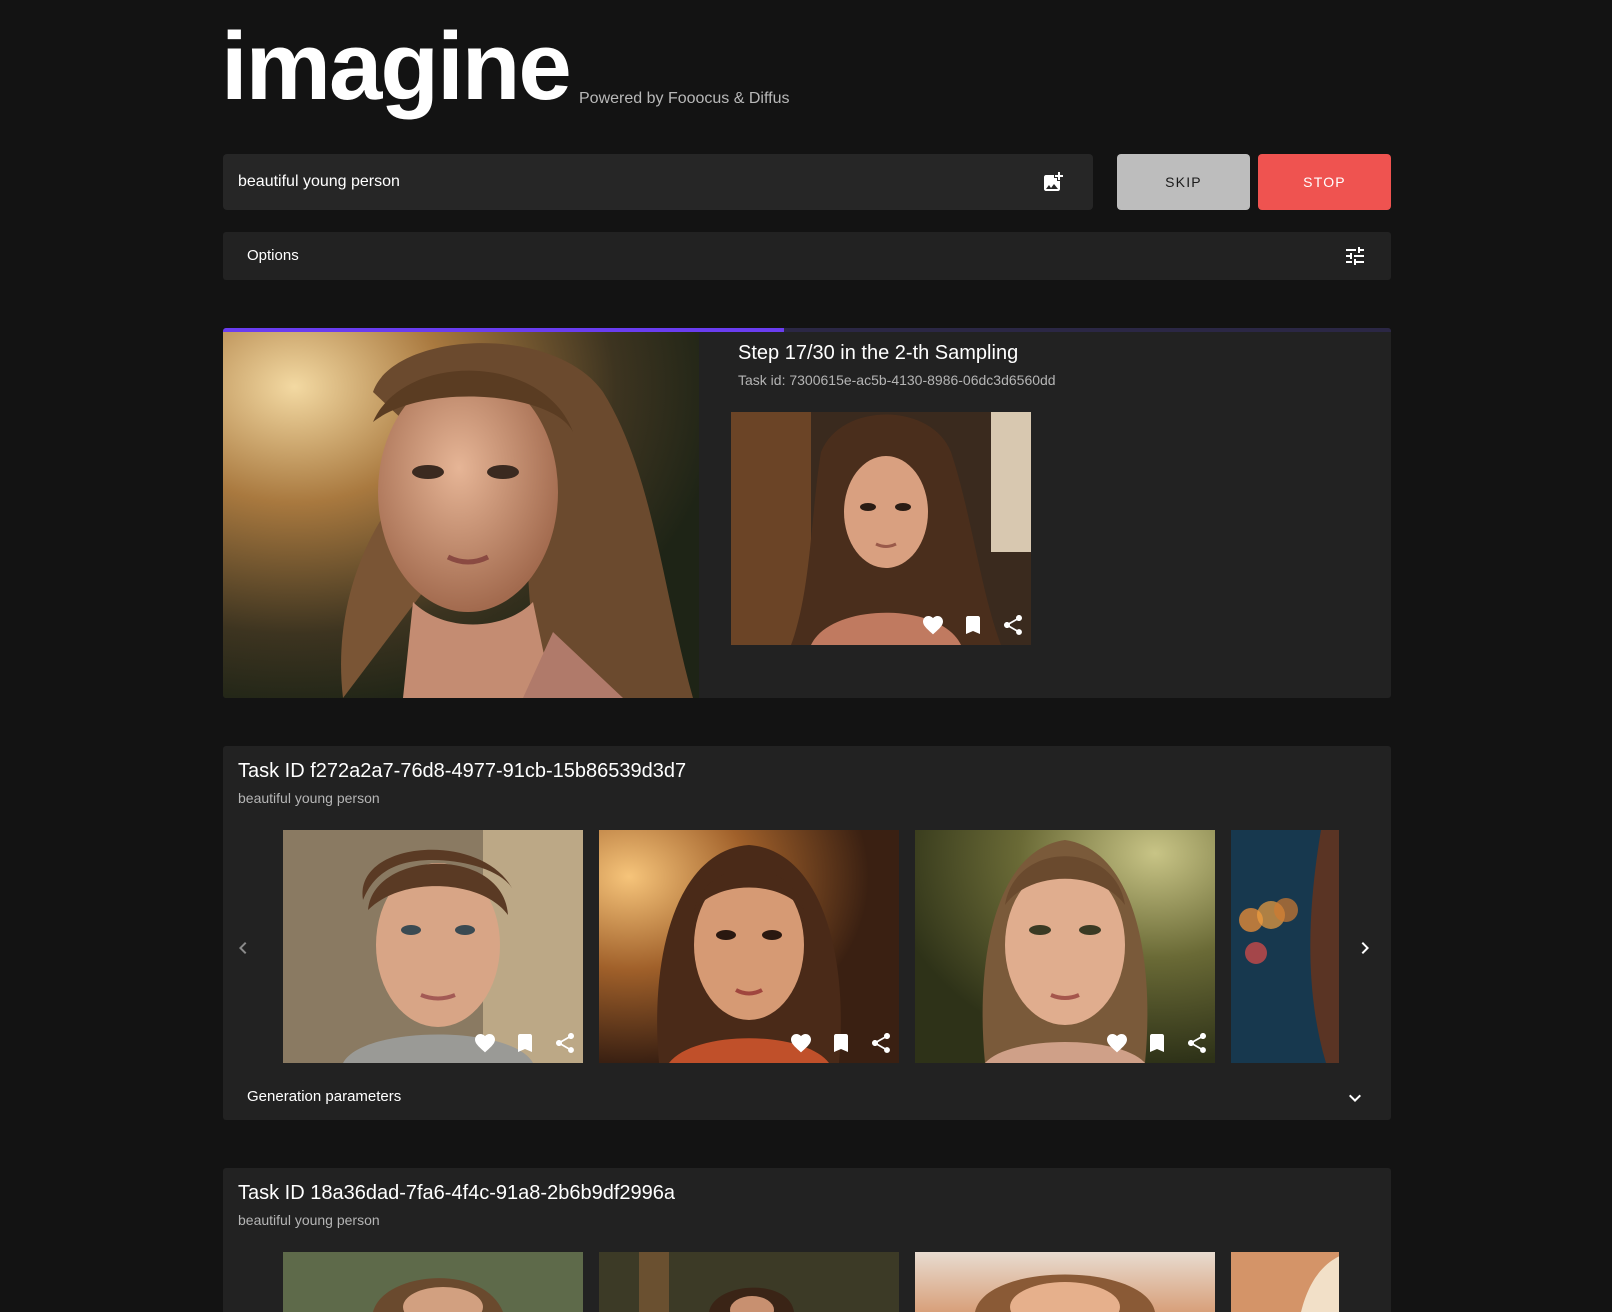 This screenshot has width=1612, height=1312. I want to click on powered-by-text: Powered by Fooocus & Diffus, so click(684, 98).